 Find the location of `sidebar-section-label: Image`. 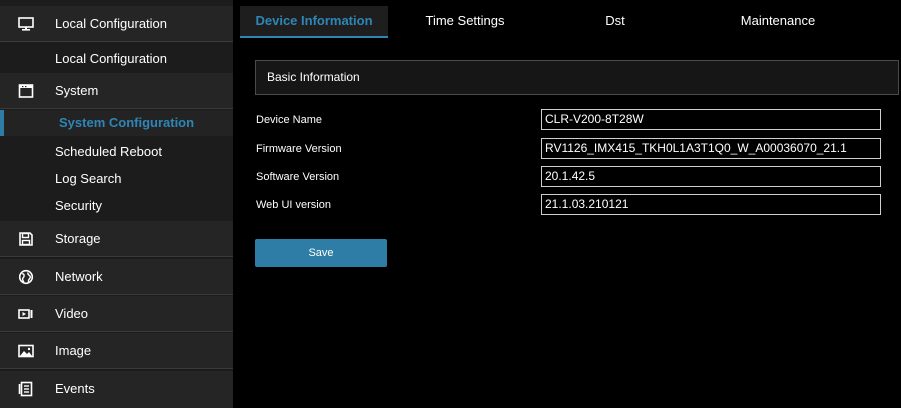

sidebar-section-label: Image is located at coordinates (73, 350).